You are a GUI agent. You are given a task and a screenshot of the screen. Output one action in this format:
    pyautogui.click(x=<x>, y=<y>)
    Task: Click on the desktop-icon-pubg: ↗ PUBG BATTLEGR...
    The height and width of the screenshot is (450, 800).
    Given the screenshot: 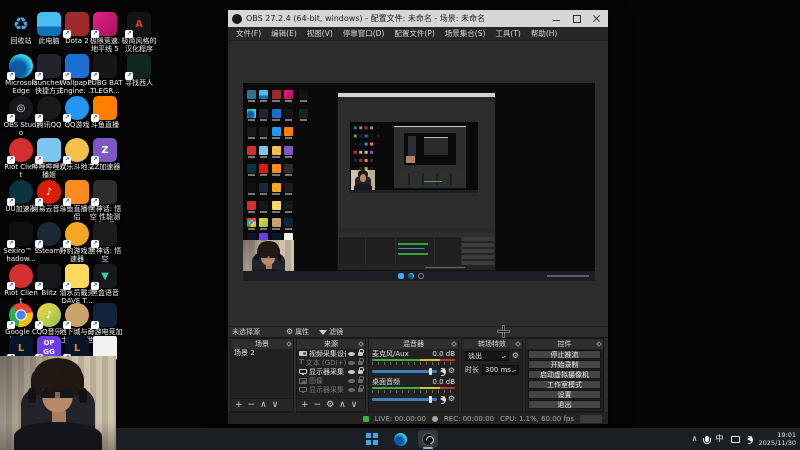 What is the action you would take?
    pyautogui.click(x=105, y=74)
    